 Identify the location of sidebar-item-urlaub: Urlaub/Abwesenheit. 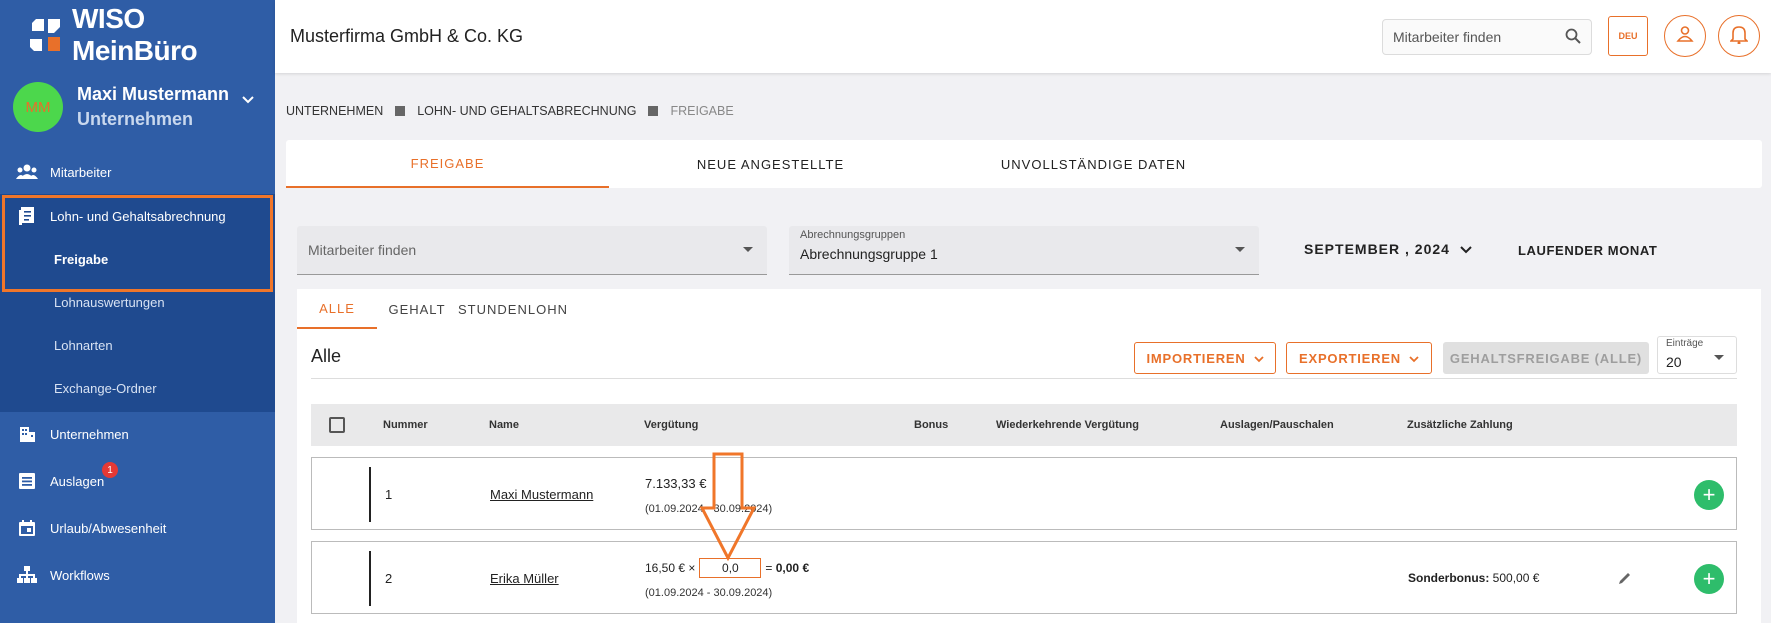
(137, 528).